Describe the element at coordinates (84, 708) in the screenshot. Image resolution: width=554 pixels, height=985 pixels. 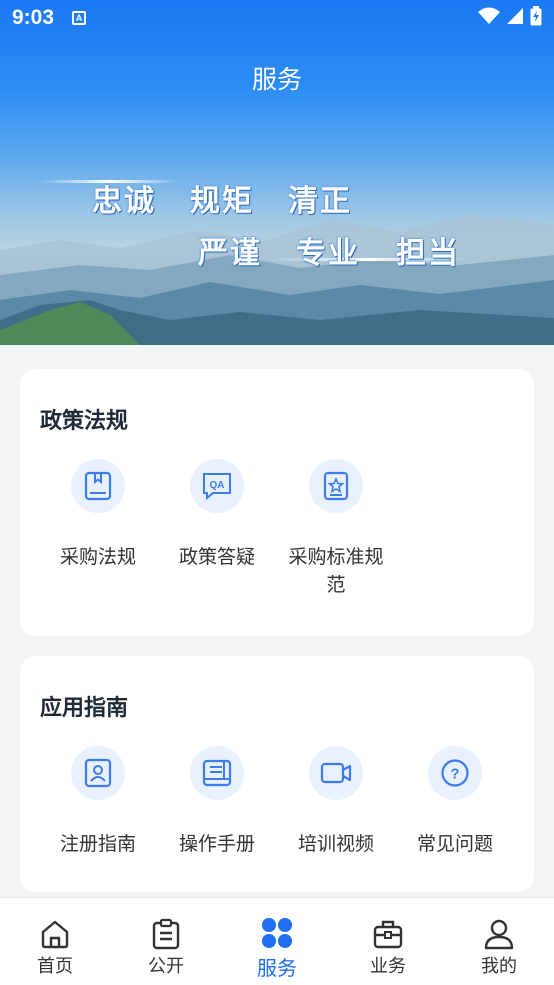
I see `section-title: 应用指南` at that location.